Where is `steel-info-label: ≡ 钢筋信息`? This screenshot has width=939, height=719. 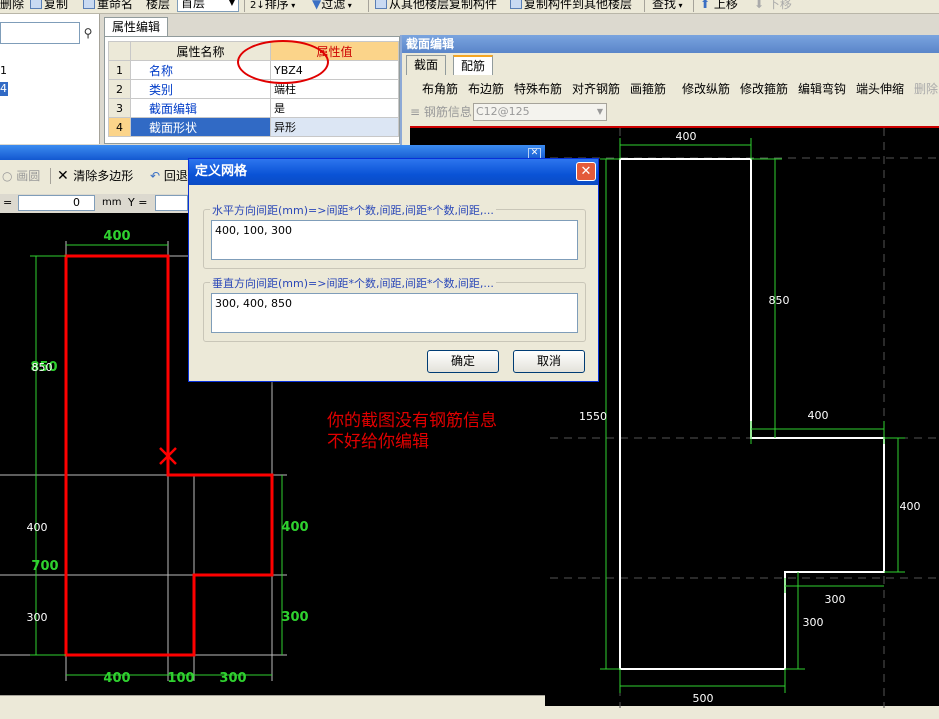 steel-info-label: ≡ 钢筋信息 is located at coordinates (441, 112).